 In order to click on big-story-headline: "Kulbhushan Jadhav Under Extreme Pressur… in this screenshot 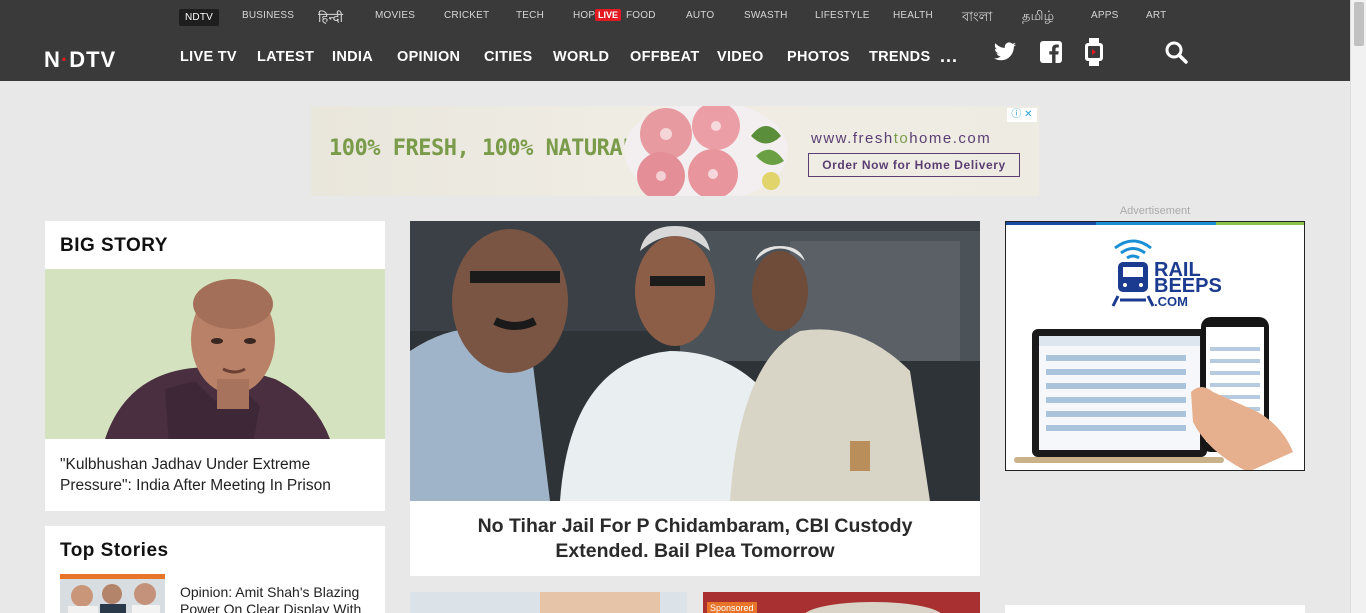, I will do `click(215, 475)`.